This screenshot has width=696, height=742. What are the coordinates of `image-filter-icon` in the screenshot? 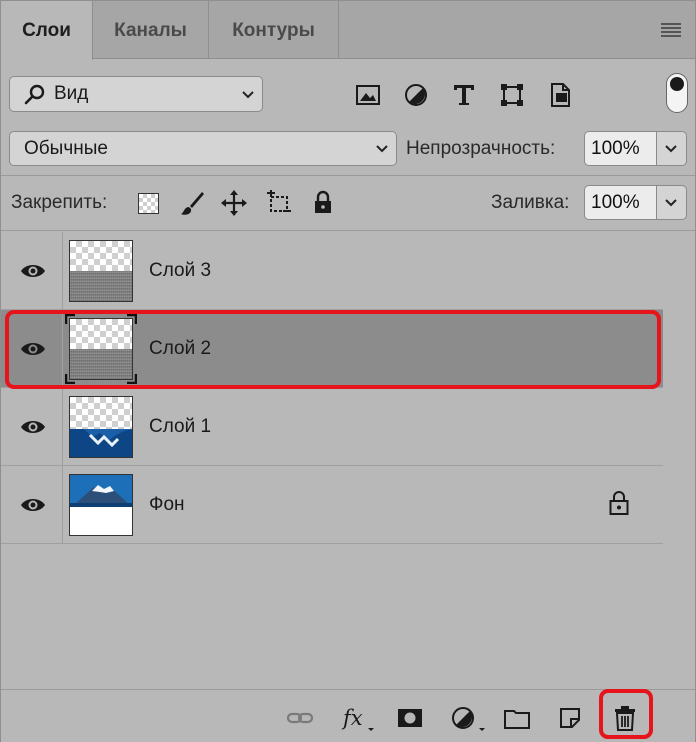 It's located at (368, 95).